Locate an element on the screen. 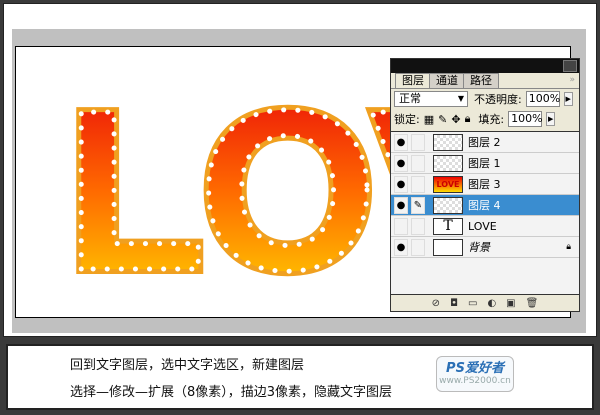 This screenshot has width=600, height=415. opacity-label: 不透明度: is located at coordinates (498, 99).